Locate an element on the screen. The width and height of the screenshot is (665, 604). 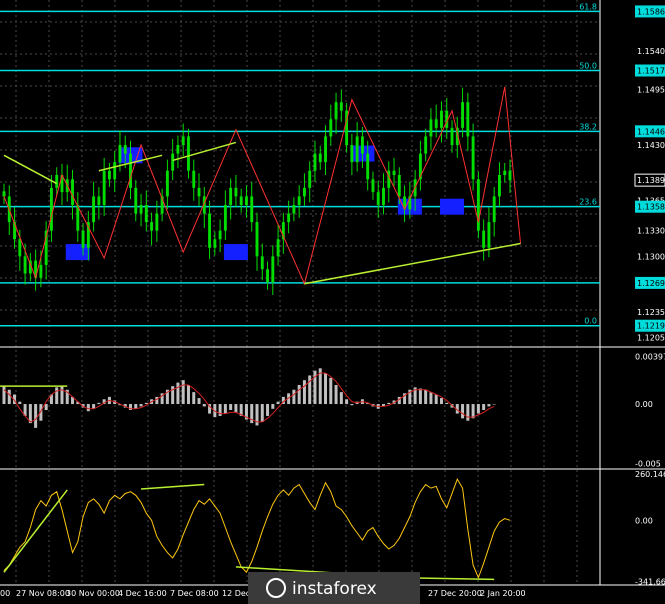
price-tick-label: 1.1269 is located at coordinates (651, 283).